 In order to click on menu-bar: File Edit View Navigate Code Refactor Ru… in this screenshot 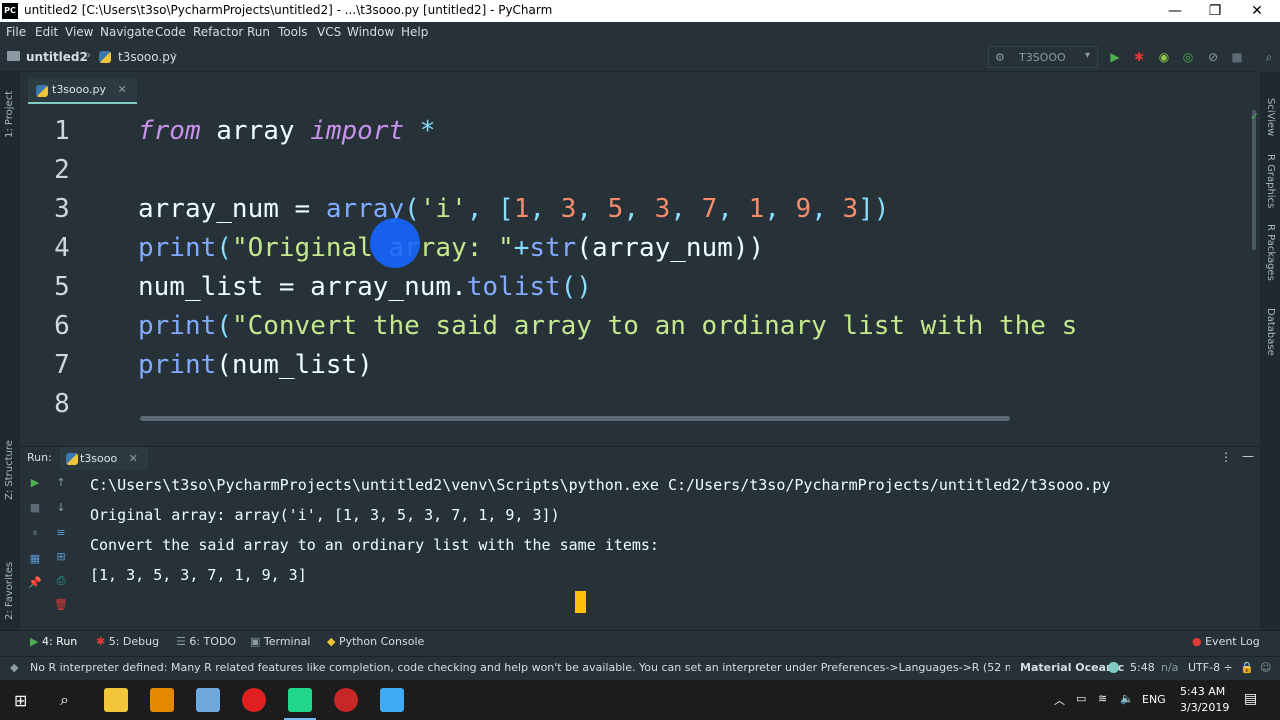, I will do `click(640, 32)`.